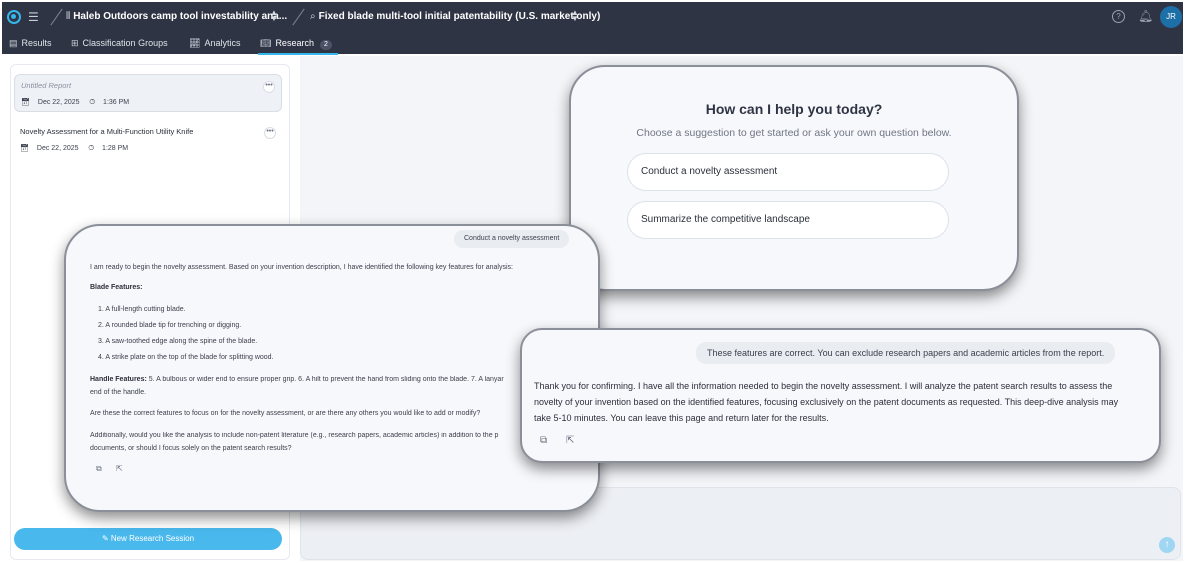  I want to click on tab-classification-groups: ⊞ Classification Groups, so click(119, 43).